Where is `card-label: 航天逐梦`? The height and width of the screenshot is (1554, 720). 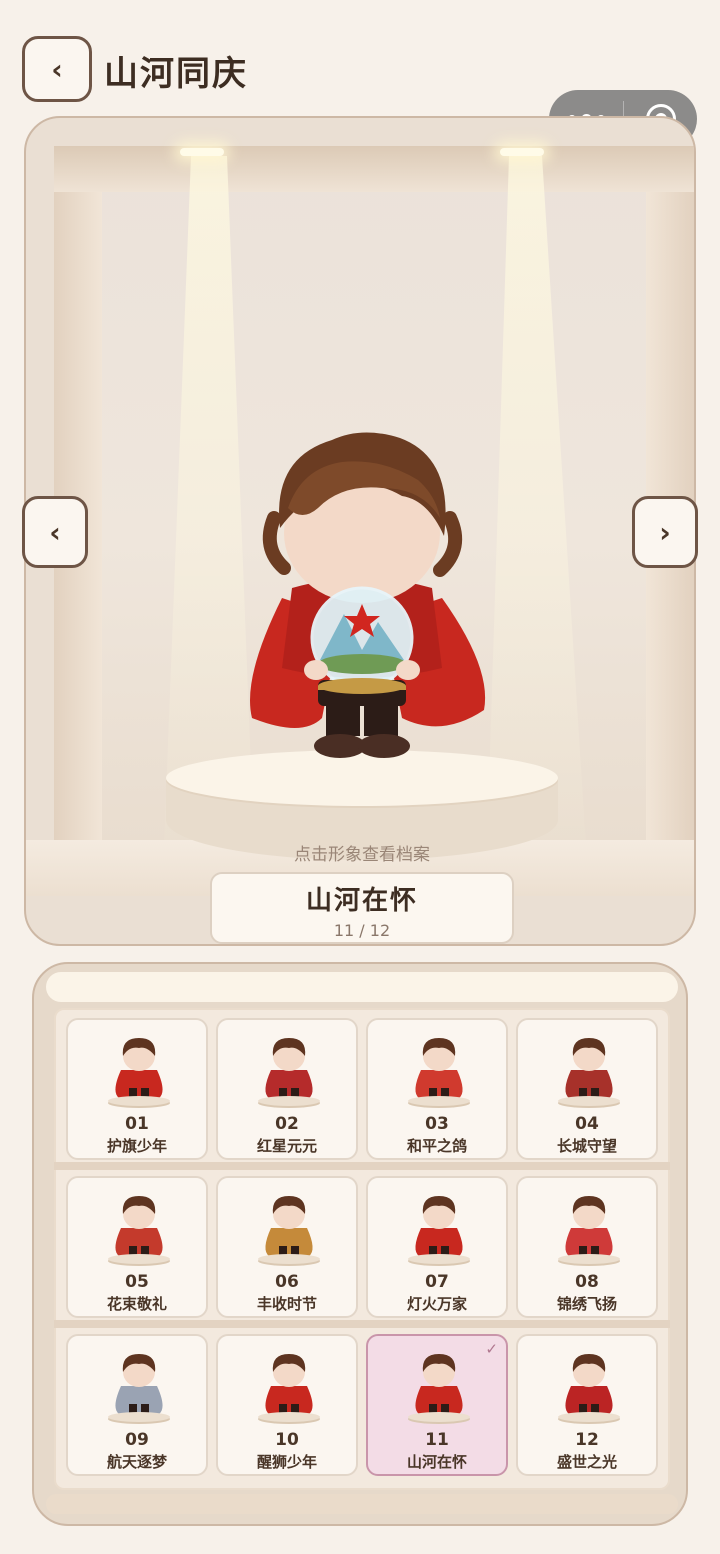 card-label: 航天逐梦 is located at coordinates (136, 1462).